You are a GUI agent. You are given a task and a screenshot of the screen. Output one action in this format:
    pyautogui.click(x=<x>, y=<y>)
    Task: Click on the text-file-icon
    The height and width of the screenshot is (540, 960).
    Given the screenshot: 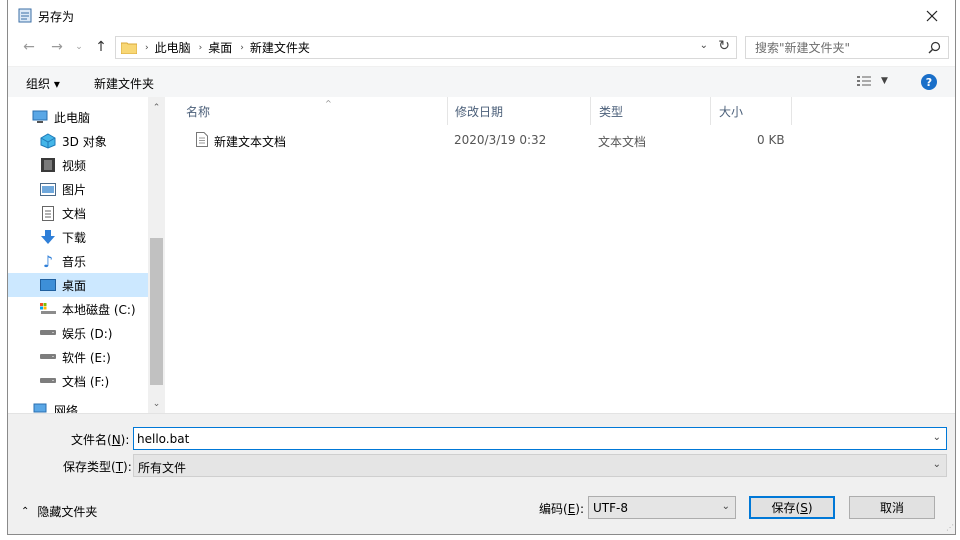 What is the action you would take?
    pyautogui.click(x=202, y=139)
    